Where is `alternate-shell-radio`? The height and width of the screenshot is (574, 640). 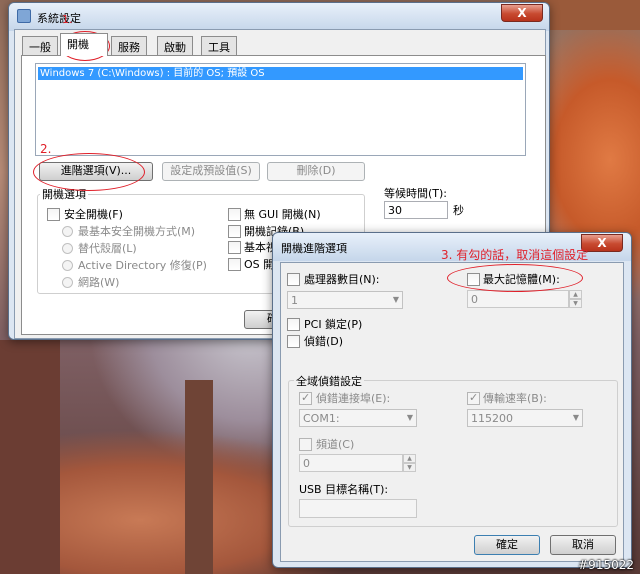 alternate-shell-radio is located at coordinates (67, 248).